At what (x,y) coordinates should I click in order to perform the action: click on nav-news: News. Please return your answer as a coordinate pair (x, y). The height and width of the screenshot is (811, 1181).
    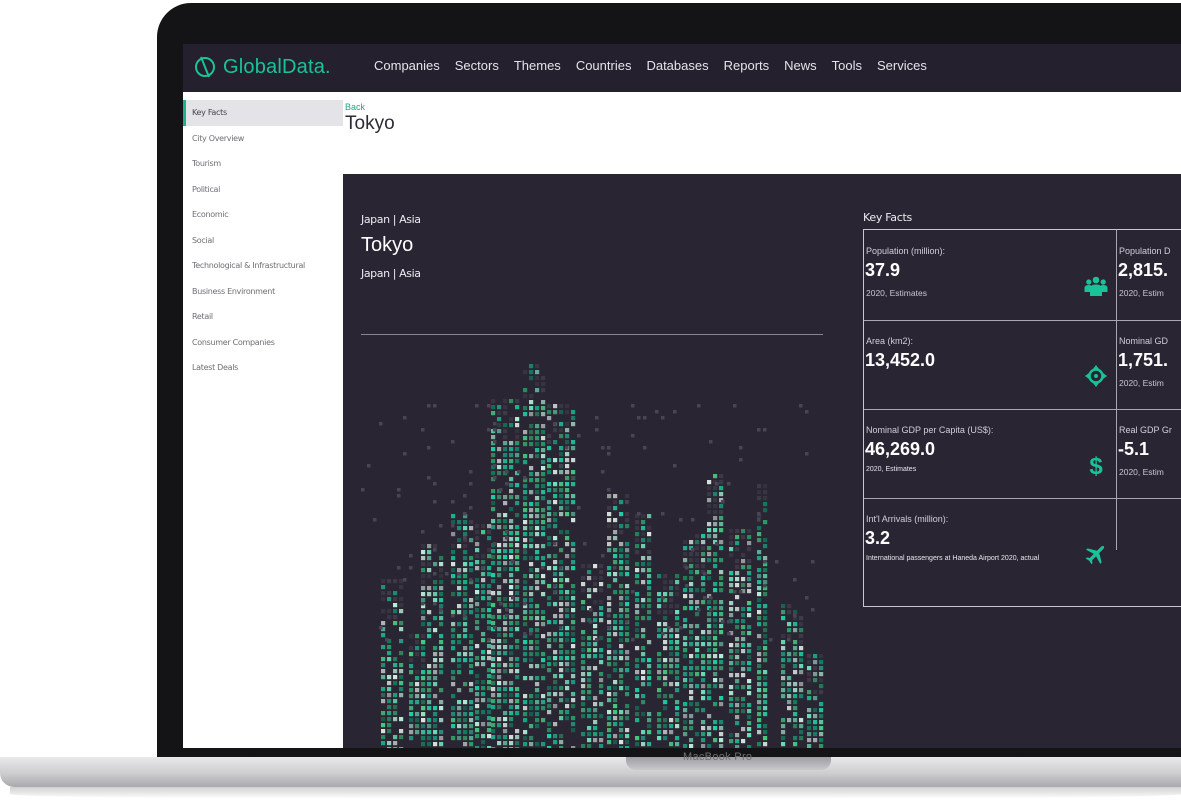
    Looking at the image, I should click on (800, 65).